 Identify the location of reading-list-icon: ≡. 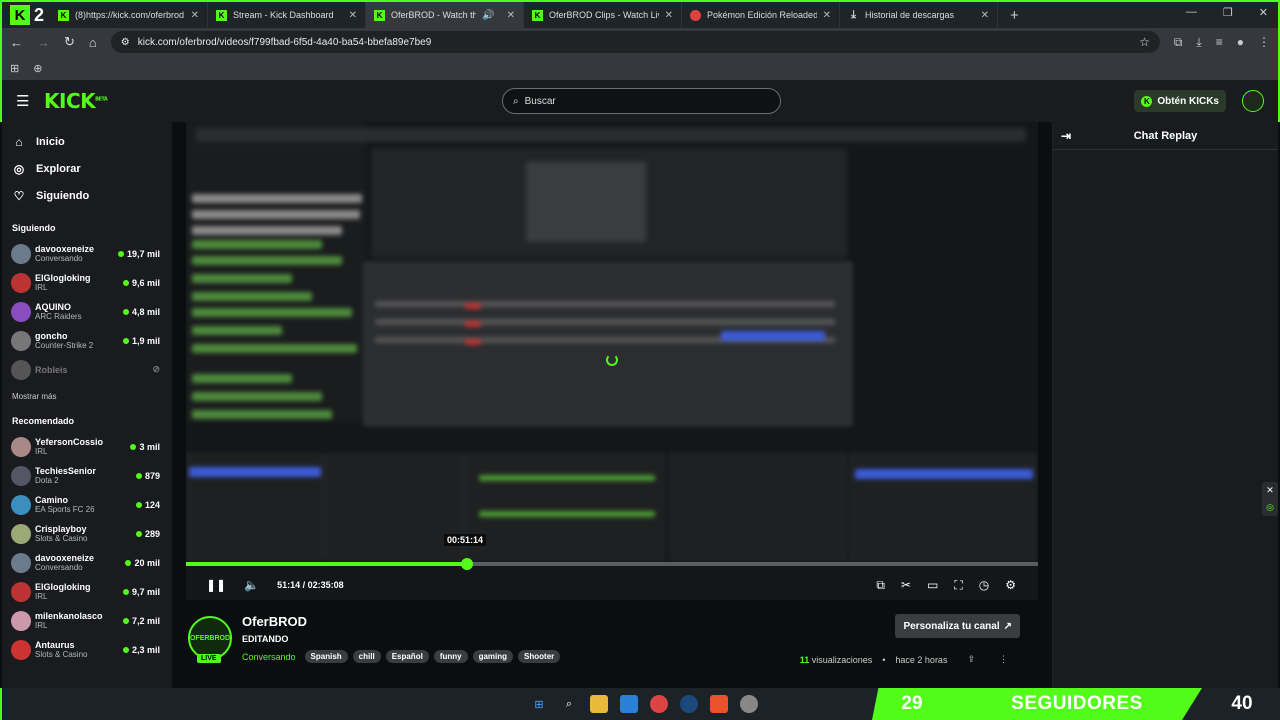
(1219, 42).